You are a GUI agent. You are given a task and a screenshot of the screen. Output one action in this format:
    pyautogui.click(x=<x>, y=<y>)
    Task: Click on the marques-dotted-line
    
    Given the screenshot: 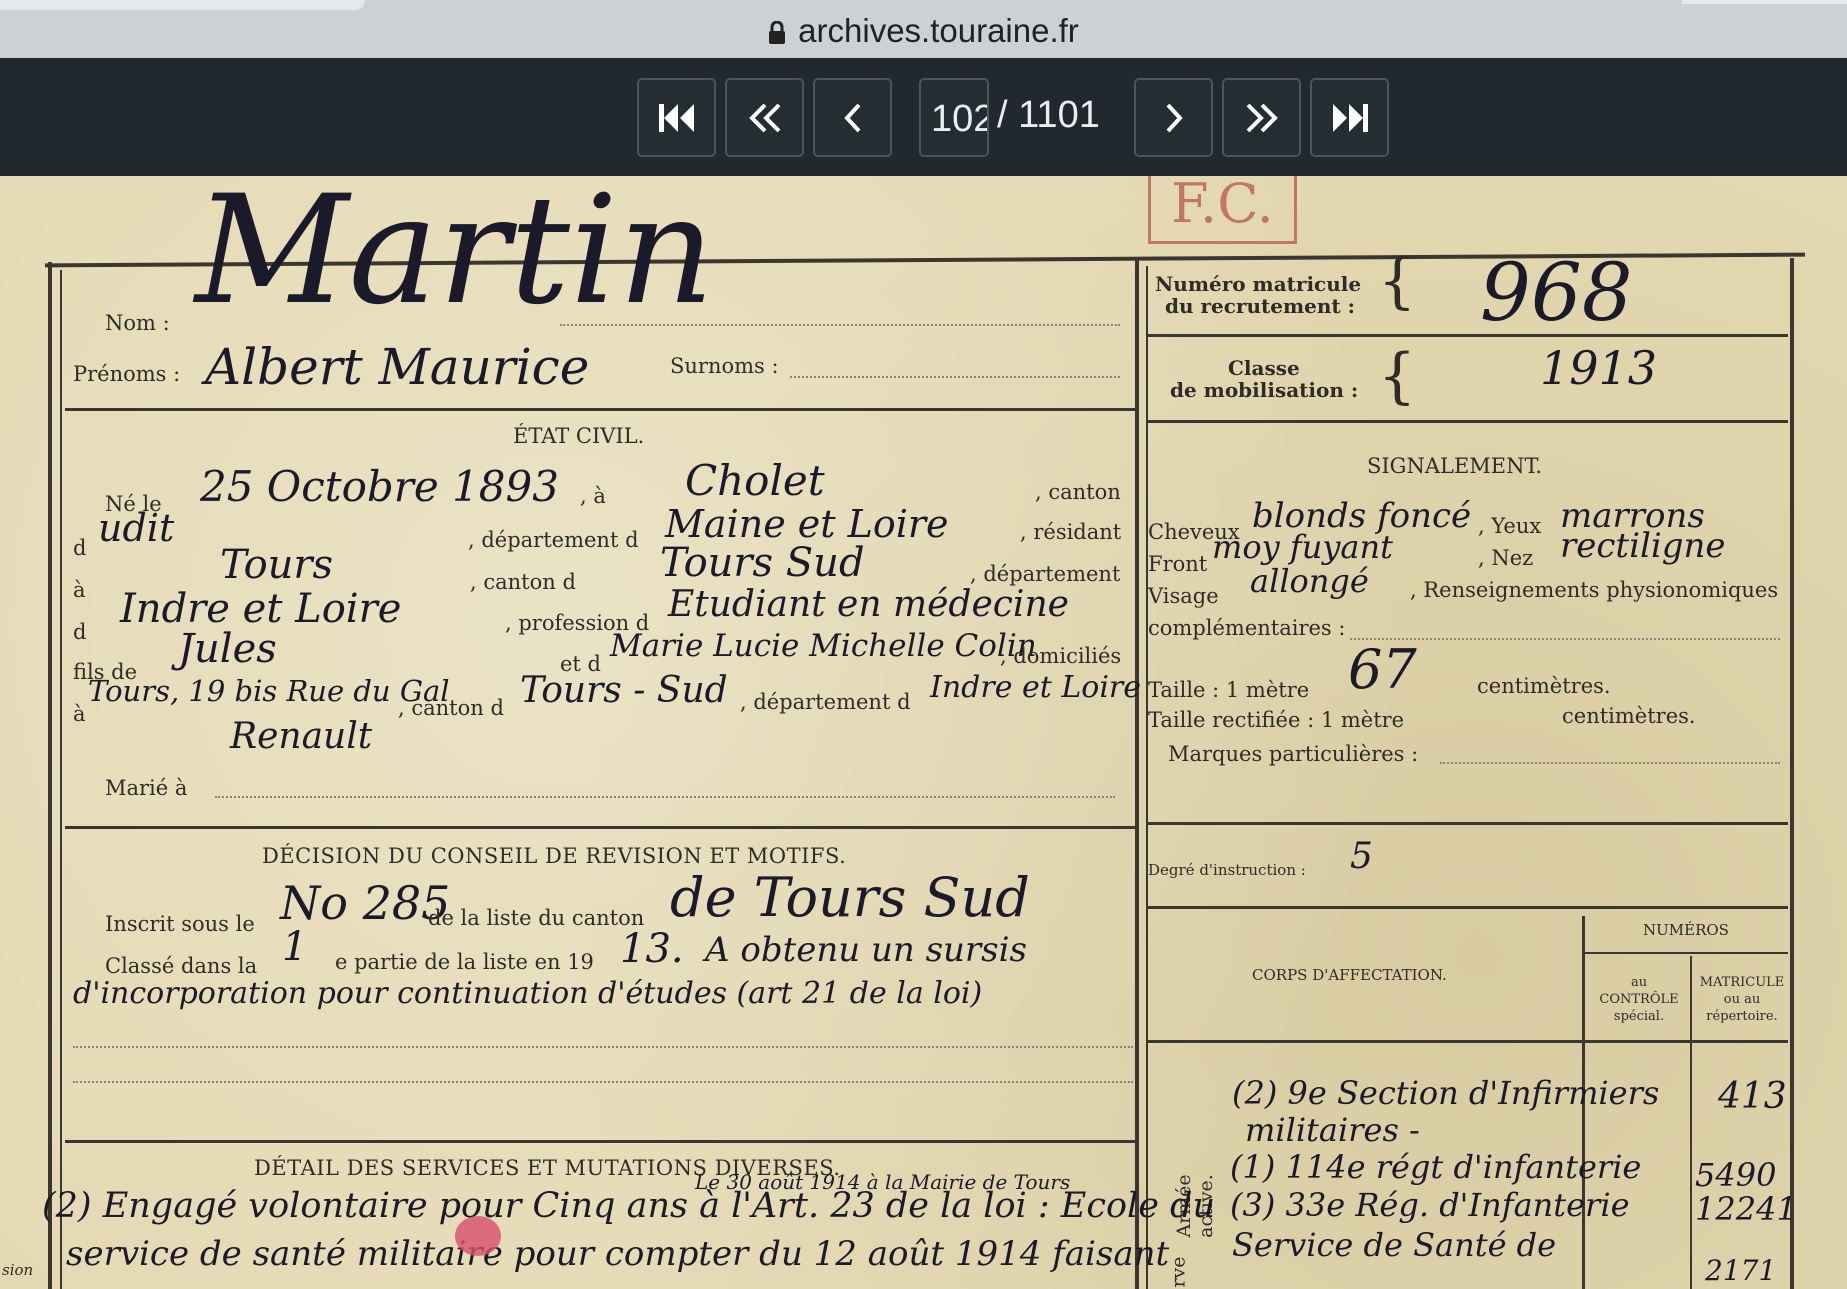 What is the action you would take?
    pyautogui.click(x=1610, y=763)
    